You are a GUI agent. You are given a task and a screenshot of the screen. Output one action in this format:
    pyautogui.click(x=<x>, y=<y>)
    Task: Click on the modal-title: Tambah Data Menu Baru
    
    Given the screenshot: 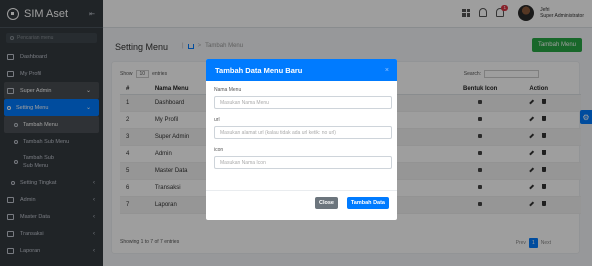 What is the action you would take?
    pyautogui.click(x=259, y=70)
    